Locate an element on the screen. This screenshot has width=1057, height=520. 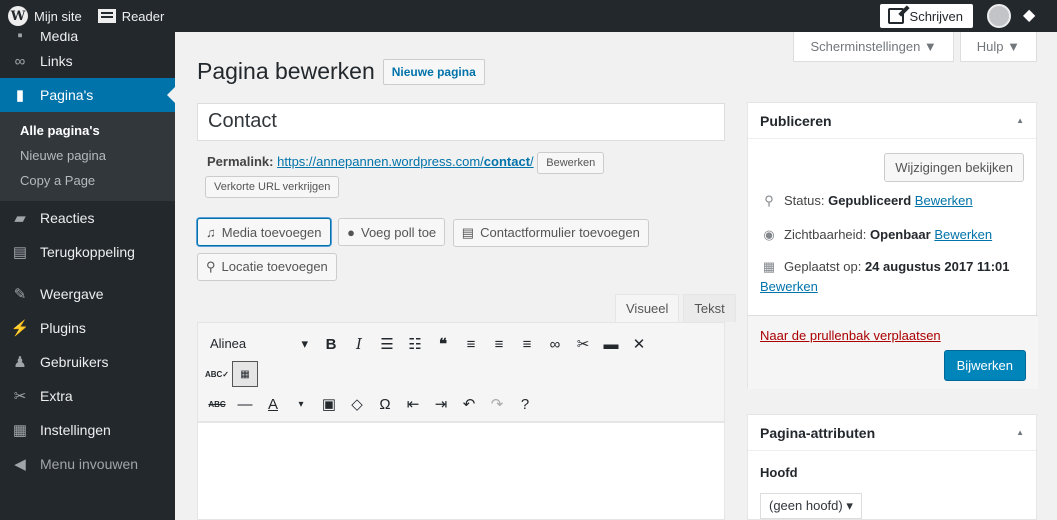
sidebar-item-pages: ▮ Pagina's is located at coordinates (87, 95).